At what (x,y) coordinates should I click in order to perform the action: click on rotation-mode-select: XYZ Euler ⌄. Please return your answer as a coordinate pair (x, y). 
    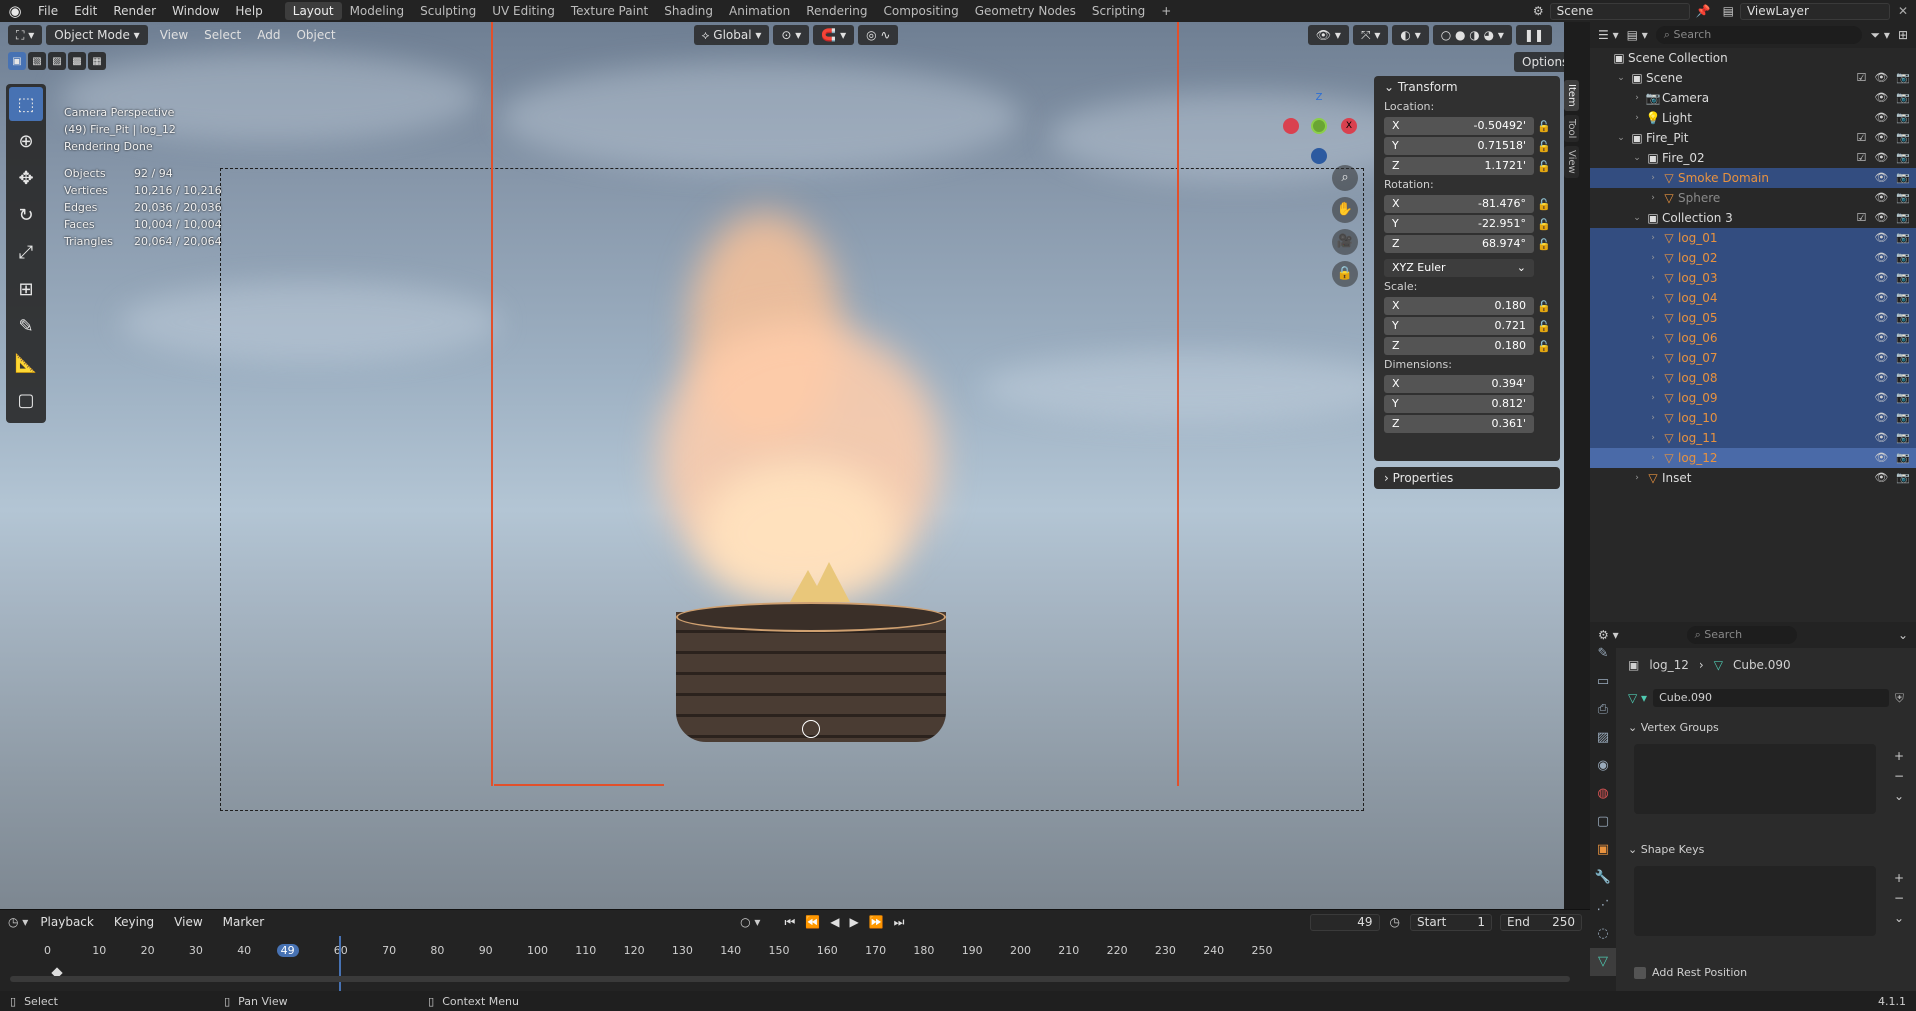
    Looking at the image, I should click on (1469, 268).